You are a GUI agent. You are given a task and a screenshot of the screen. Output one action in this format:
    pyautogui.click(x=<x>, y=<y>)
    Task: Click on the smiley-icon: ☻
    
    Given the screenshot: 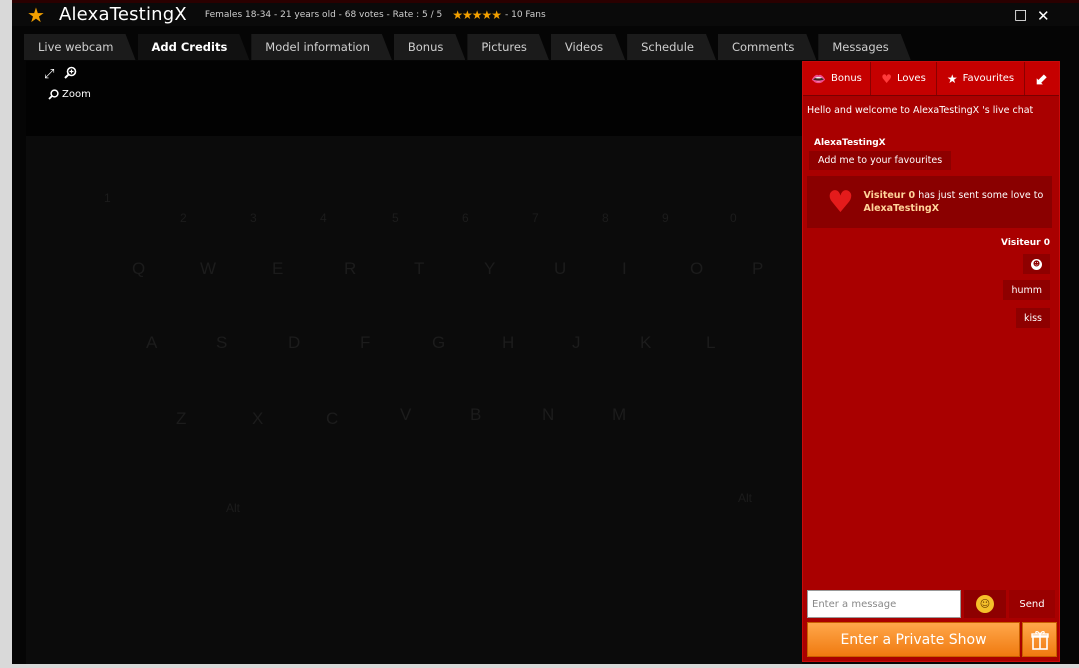 What is the action you would take?
    pyautogui.click(x=1036, y=264)
    